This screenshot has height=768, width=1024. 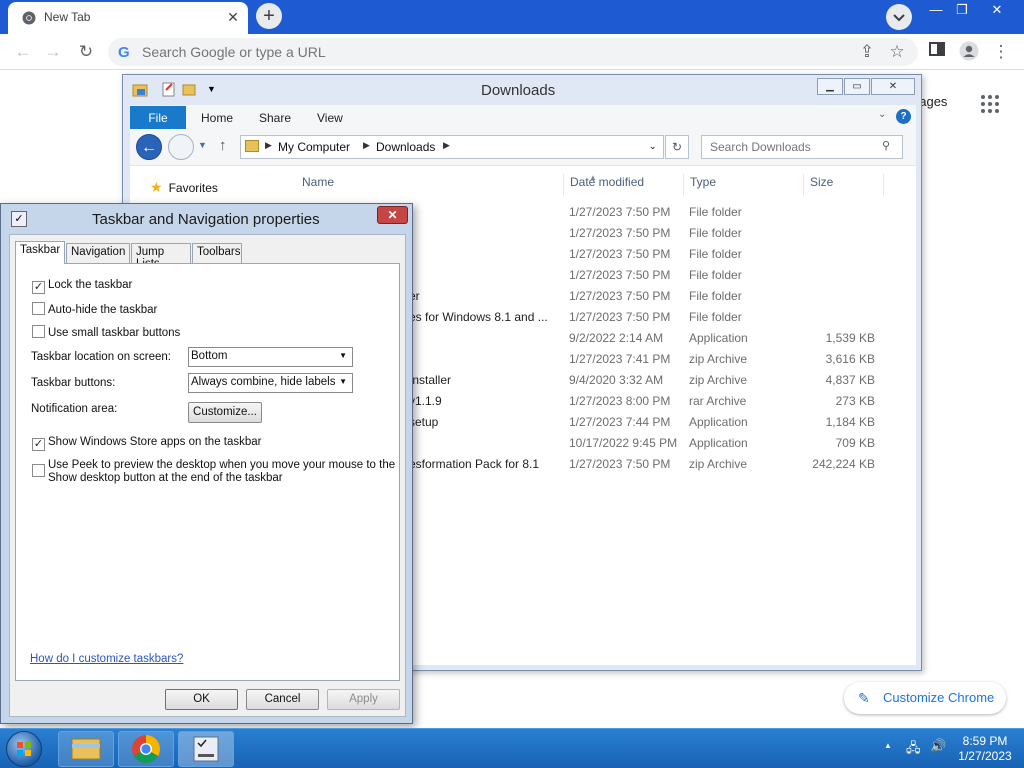 What do you see at coordinates (169, 89) in the screenshot?
I see `properties-icon` at bounding box center [169, 89].